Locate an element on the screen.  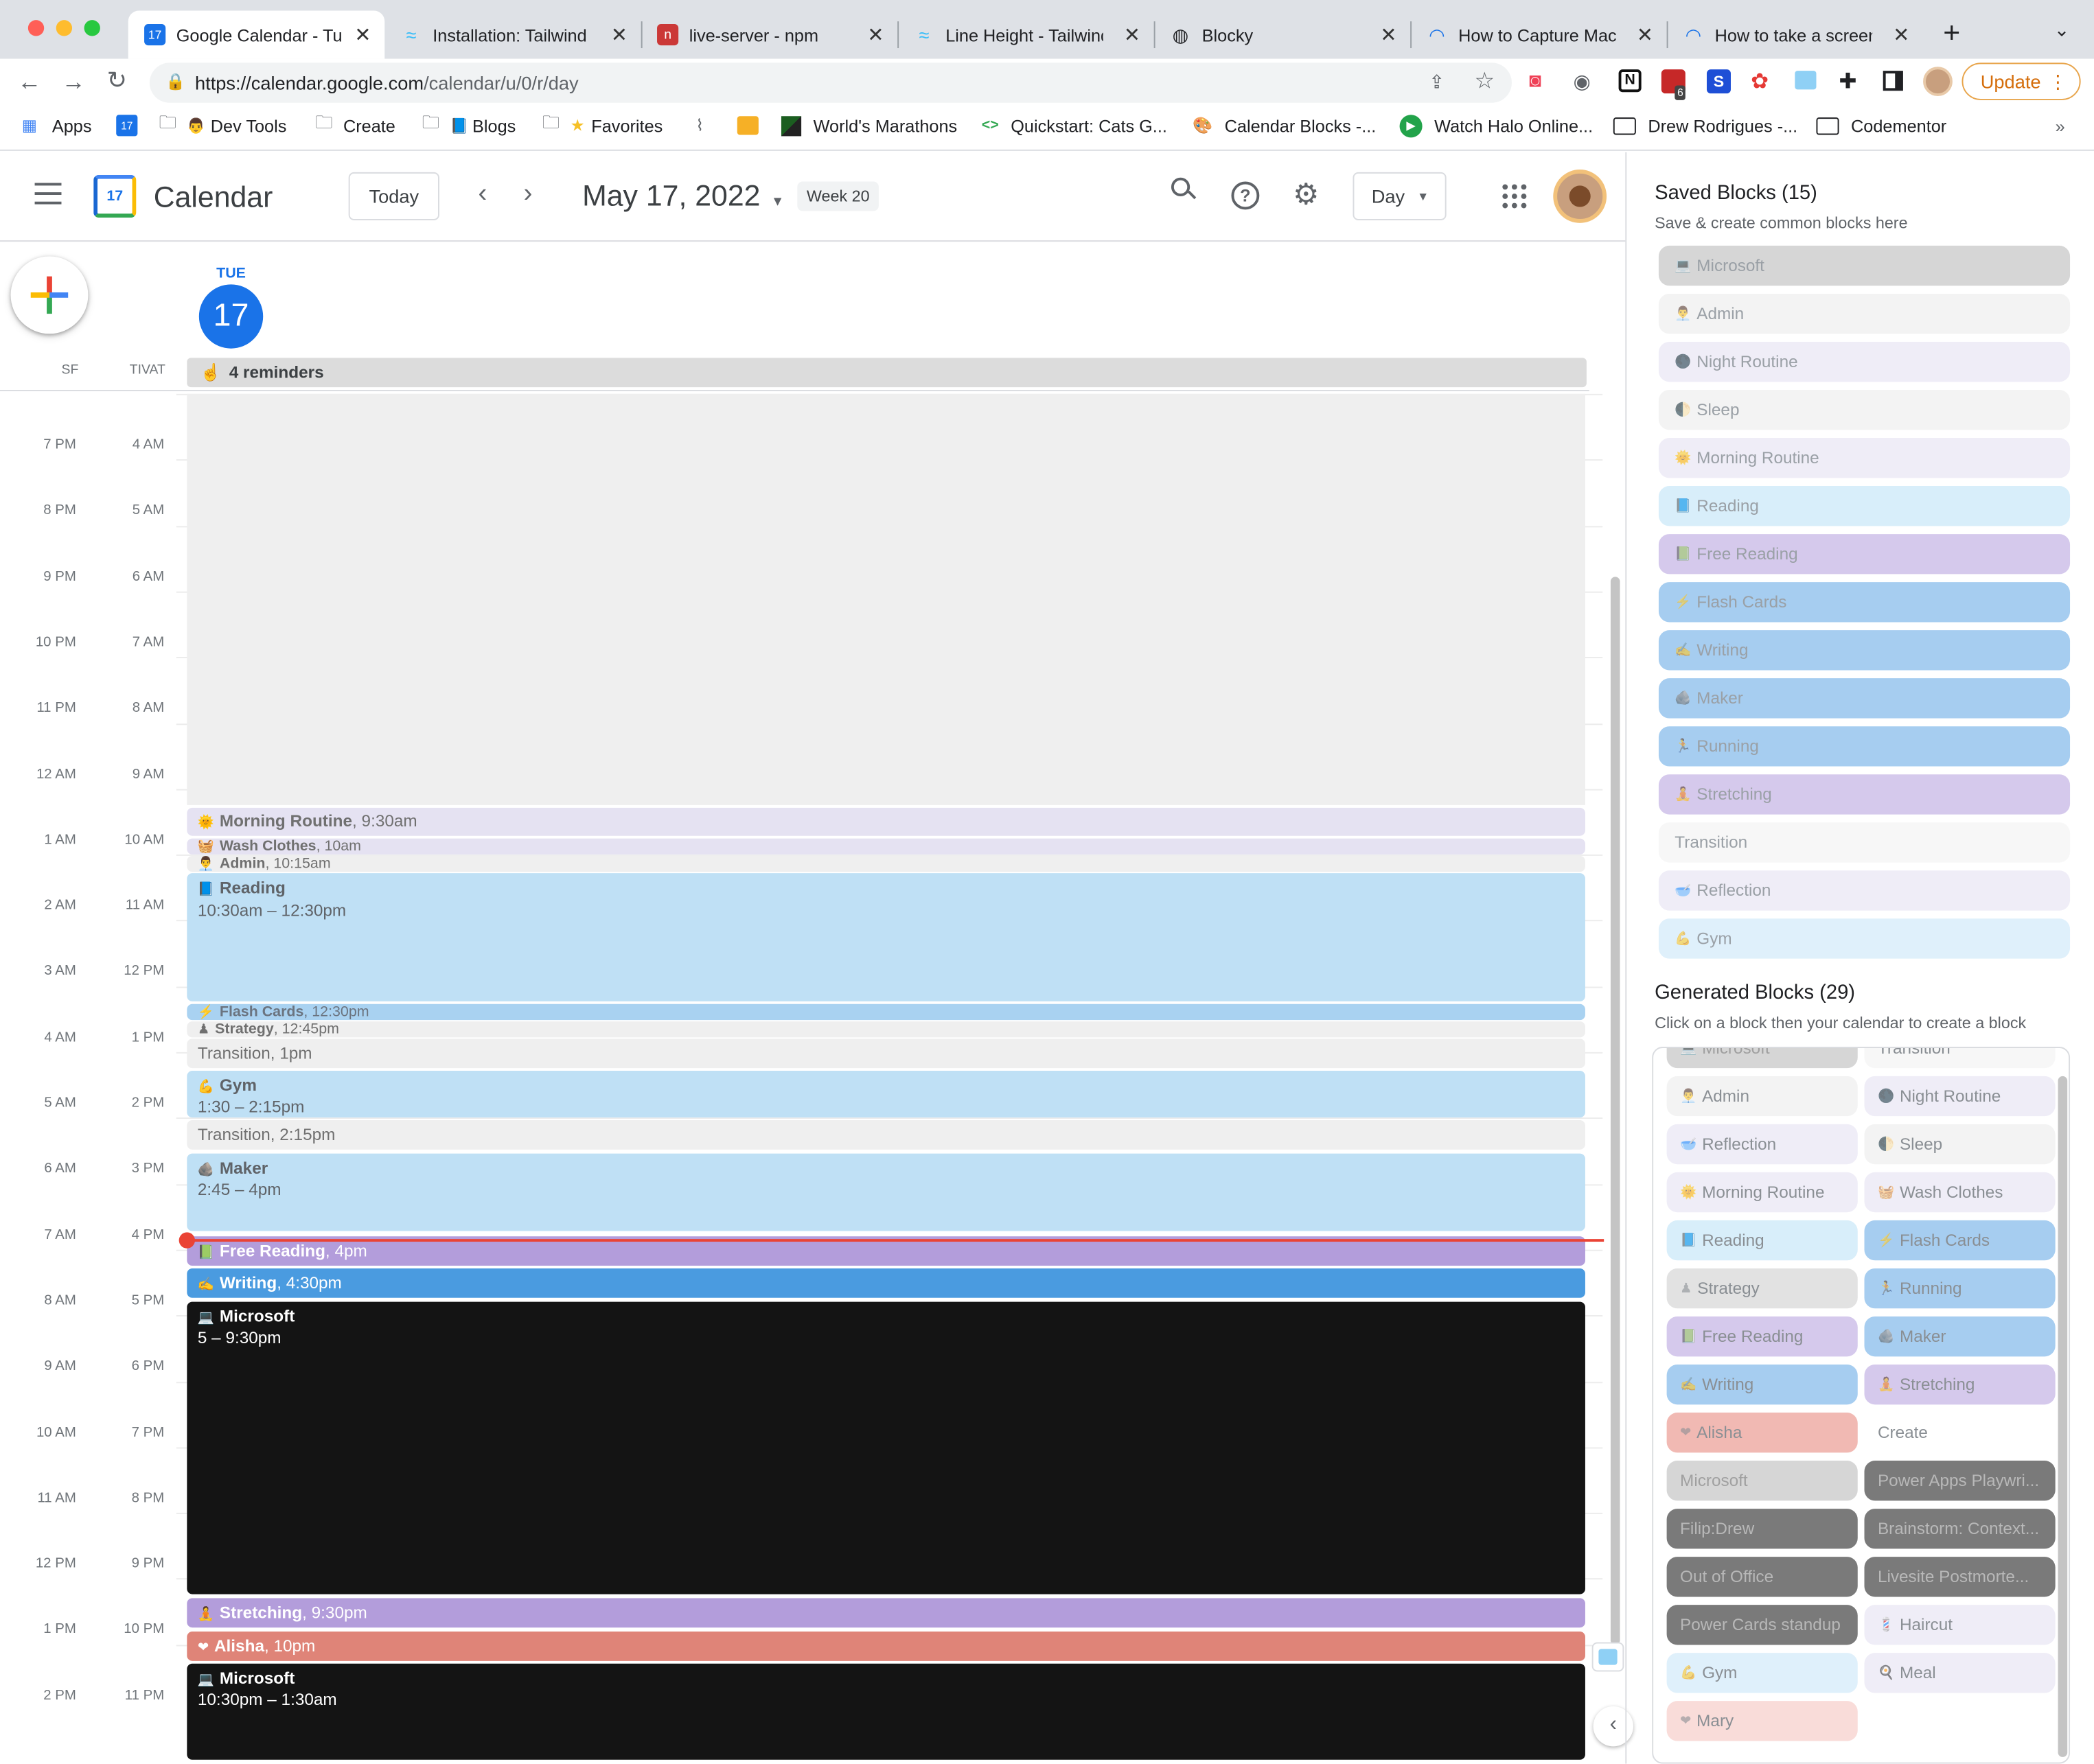
event-reading: 📘 Reading 10:30am – 12:30pm is located at coordinates (886, 937).